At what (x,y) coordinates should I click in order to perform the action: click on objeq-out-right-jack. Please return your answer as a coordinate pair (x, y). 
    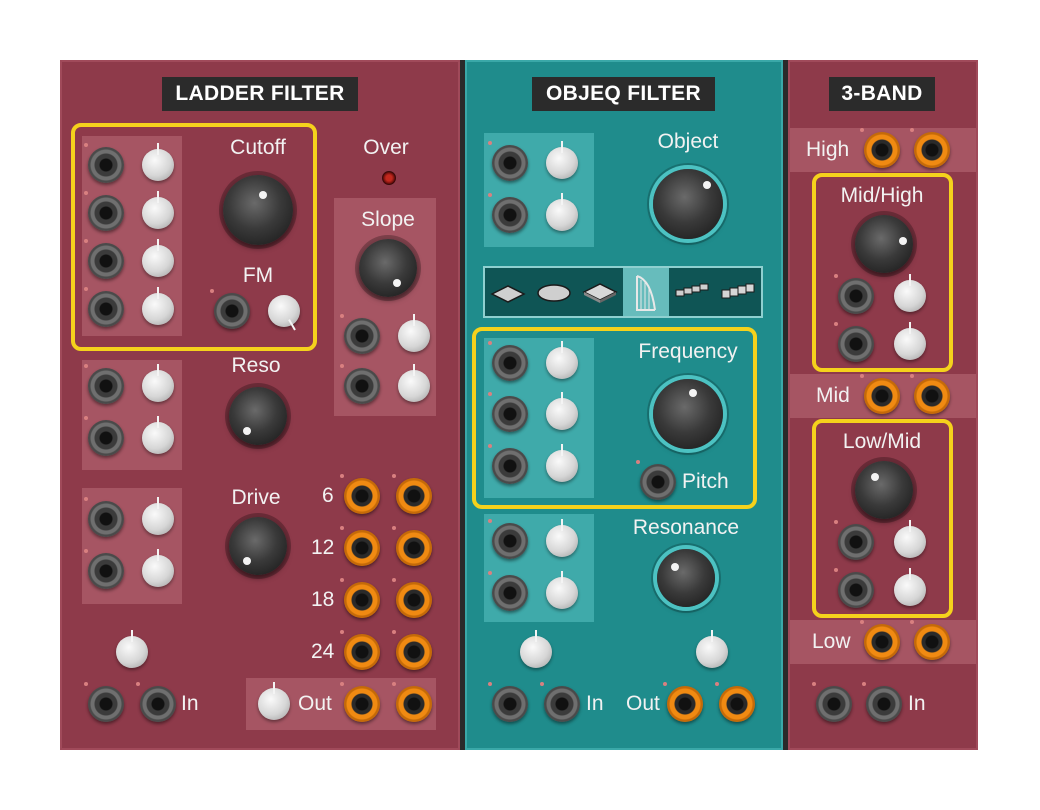
    Looking at the image, I should click on (735, 702).